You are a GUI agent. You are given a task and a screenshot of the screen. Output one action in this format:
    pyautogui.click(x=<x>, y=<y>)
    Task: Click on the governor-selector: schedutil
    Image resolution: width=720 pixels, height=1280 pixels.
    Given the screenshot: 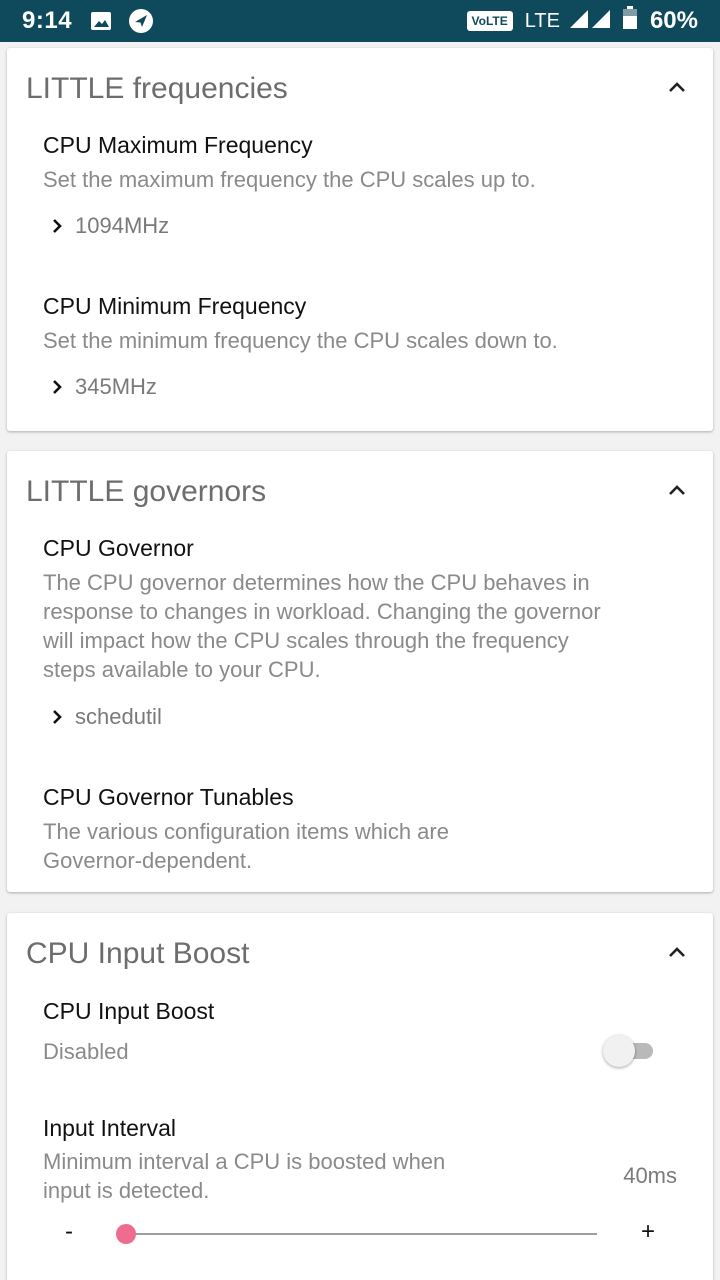 What is the action you would take?
    pyautogui.click(x=106, y=717)
    